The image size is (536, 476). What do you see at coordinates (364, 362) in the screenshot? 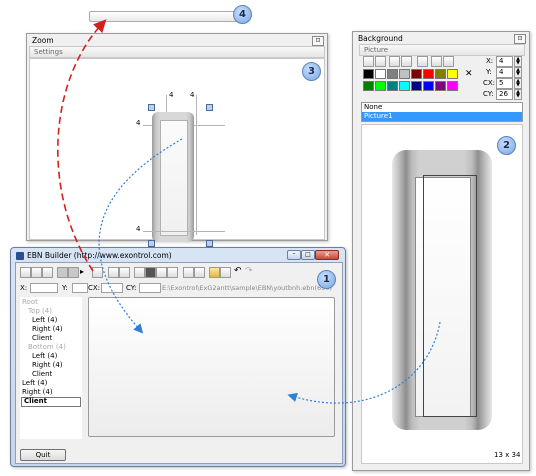
I see `arrow-preview-to-canvas` at bounding box center [364, 362].